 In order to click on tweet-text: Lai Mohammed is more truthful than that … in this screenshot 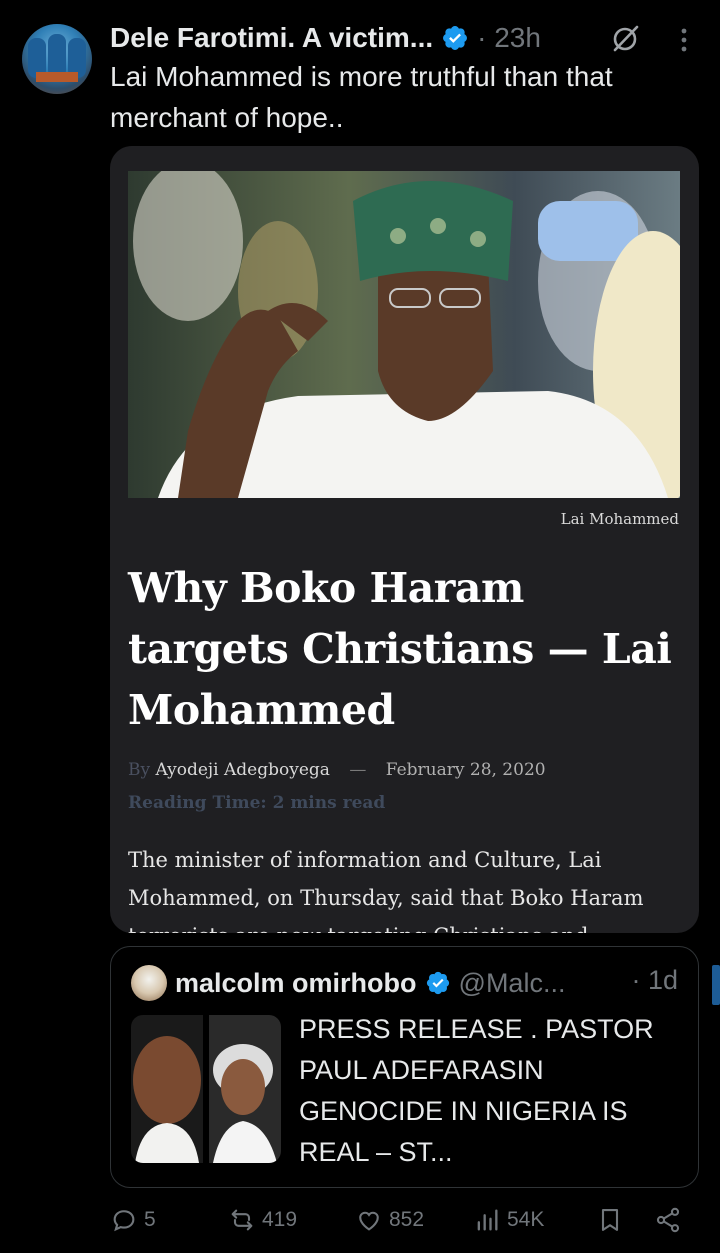, I will do `click(361, 97)`.